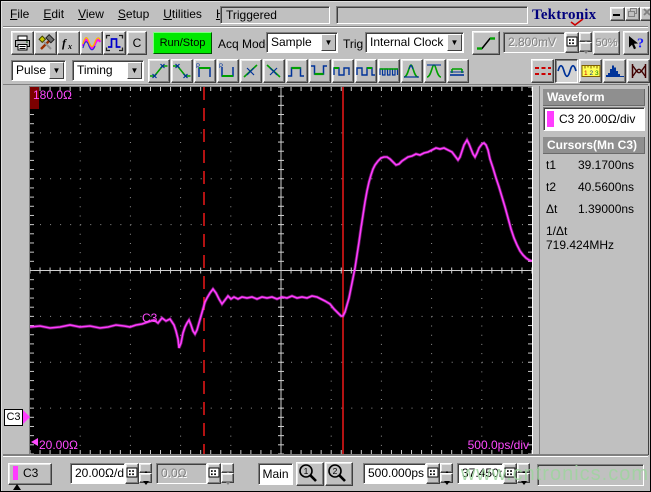 Image resolution: width=651 pixels, height=492 pixels. I want to click on channel-select-label: C3, so click(31, 473).